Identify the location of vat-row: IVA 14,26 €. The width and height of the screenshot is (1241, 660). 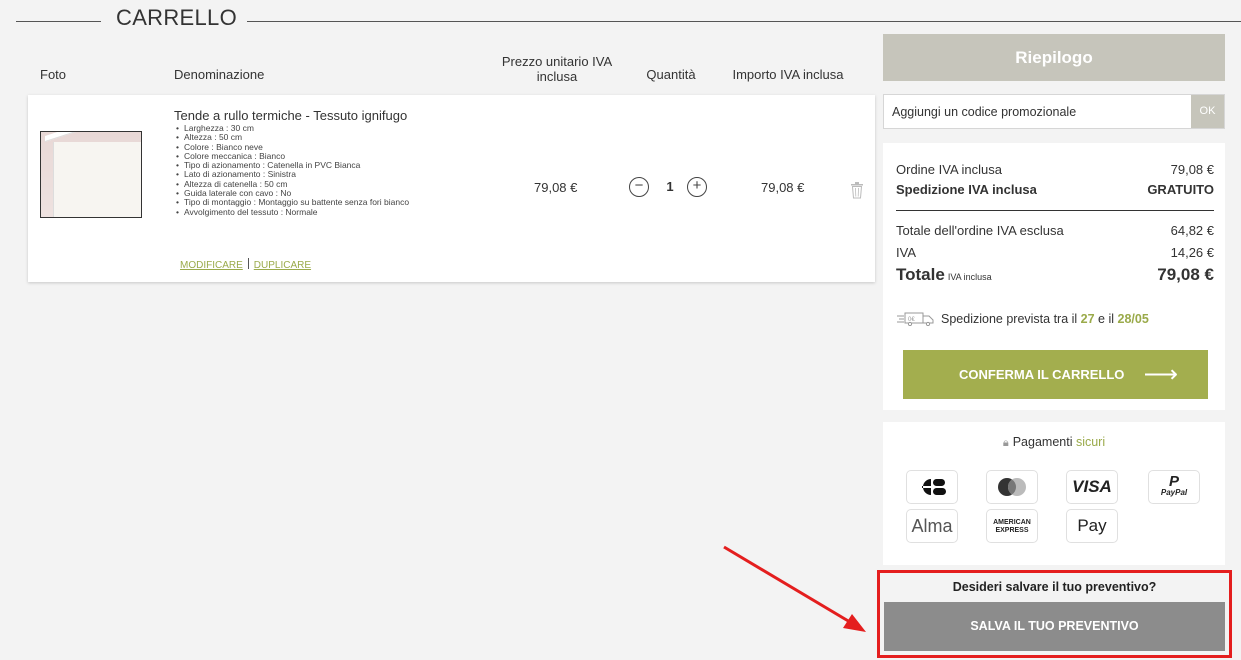
(1055, 252).